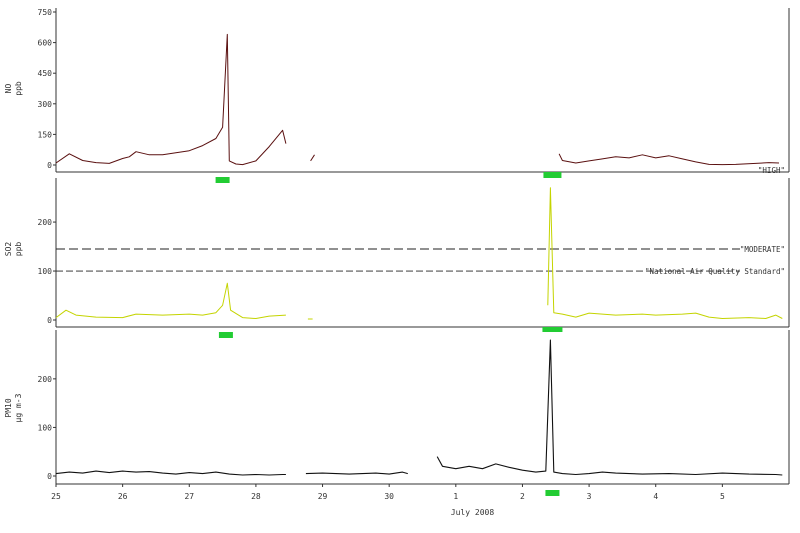  What do you see at coordinates (455, 496) in the screenshot?
I see `x-tick-label: 1` at bounding box center [455, 496].